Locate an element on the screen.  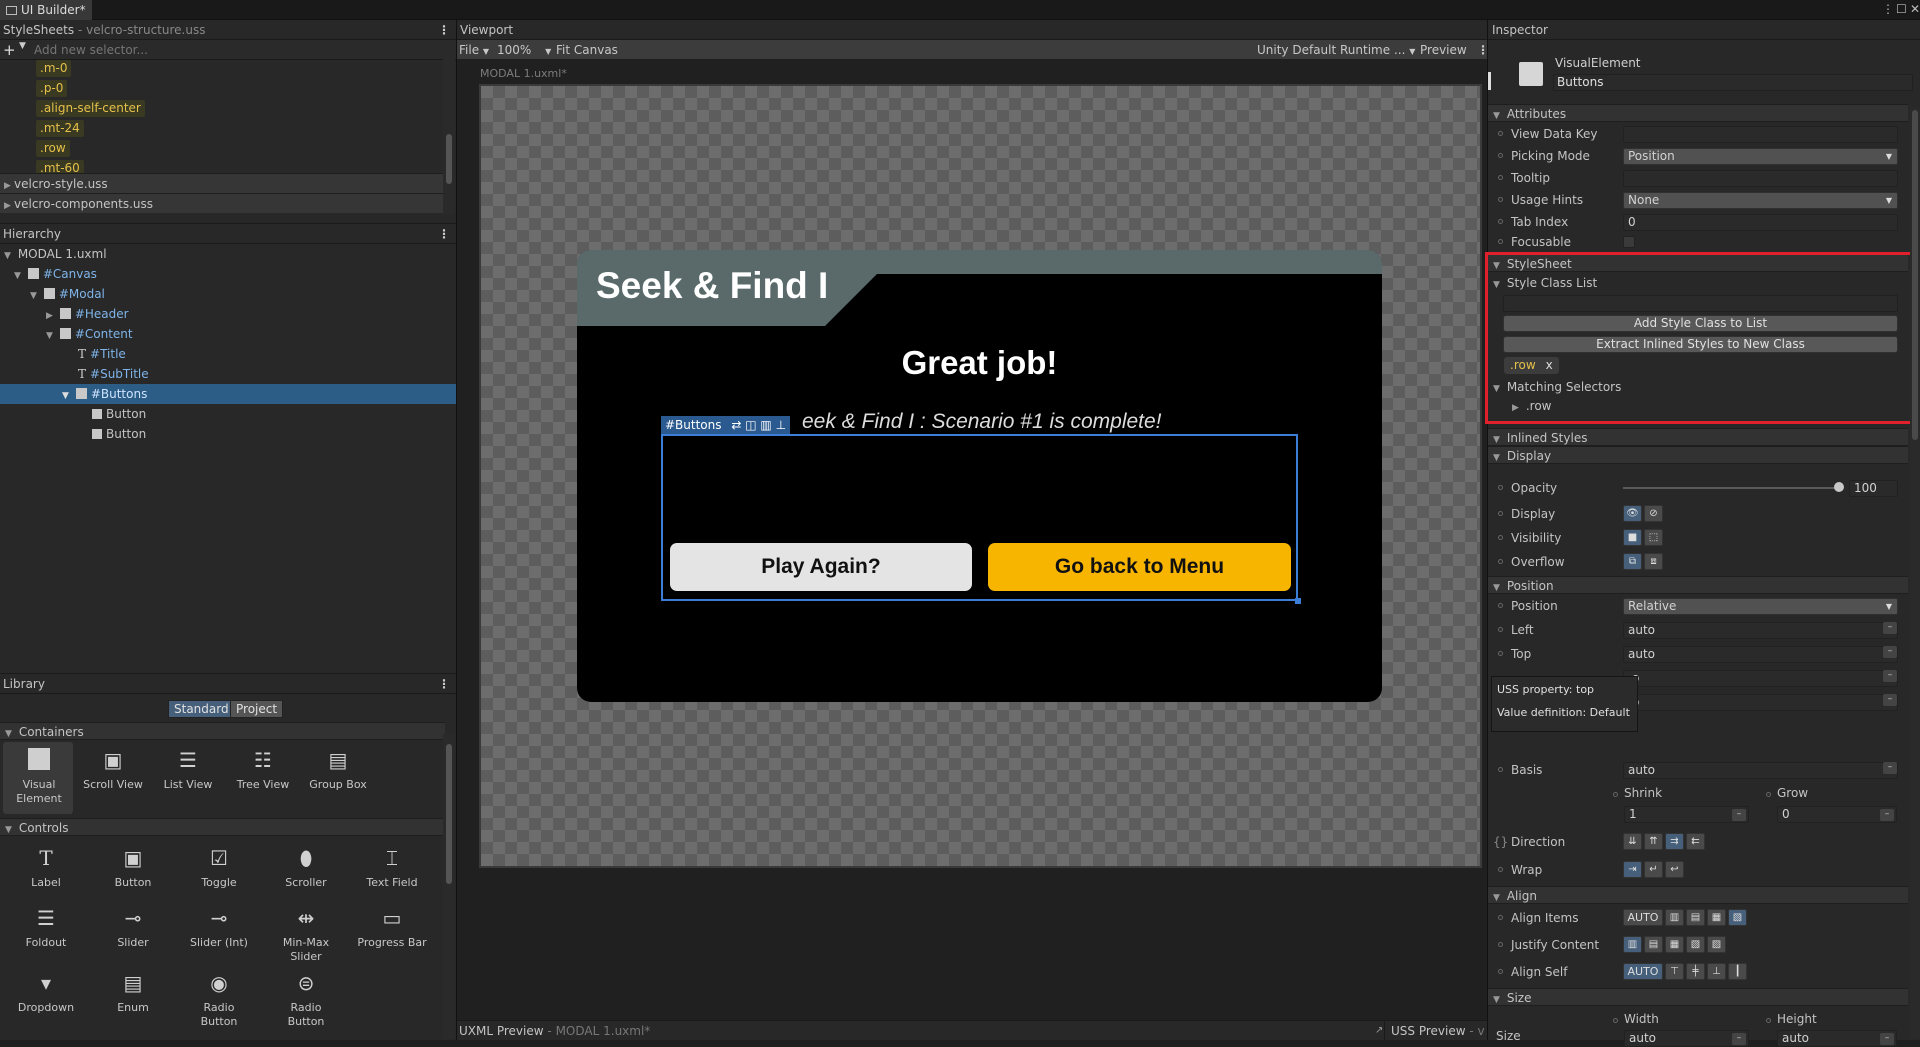
zoom-dropdown: 100% ▼ is located at coordinates (524, 51).